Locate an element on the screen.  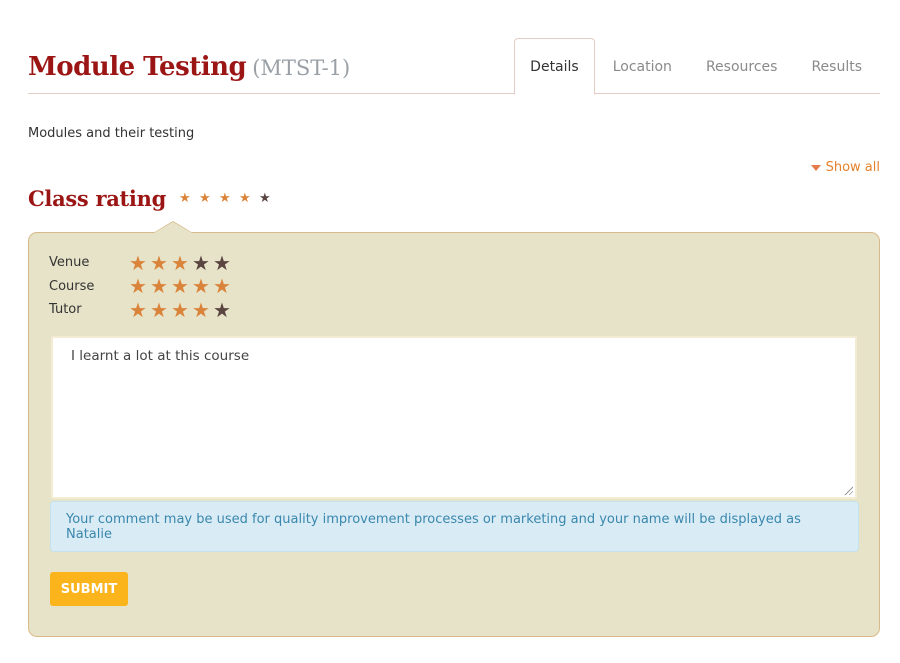
rating-row-tutor: Tutor ★ ★ ★ ★ ★ is located at coordinates (141, 310).